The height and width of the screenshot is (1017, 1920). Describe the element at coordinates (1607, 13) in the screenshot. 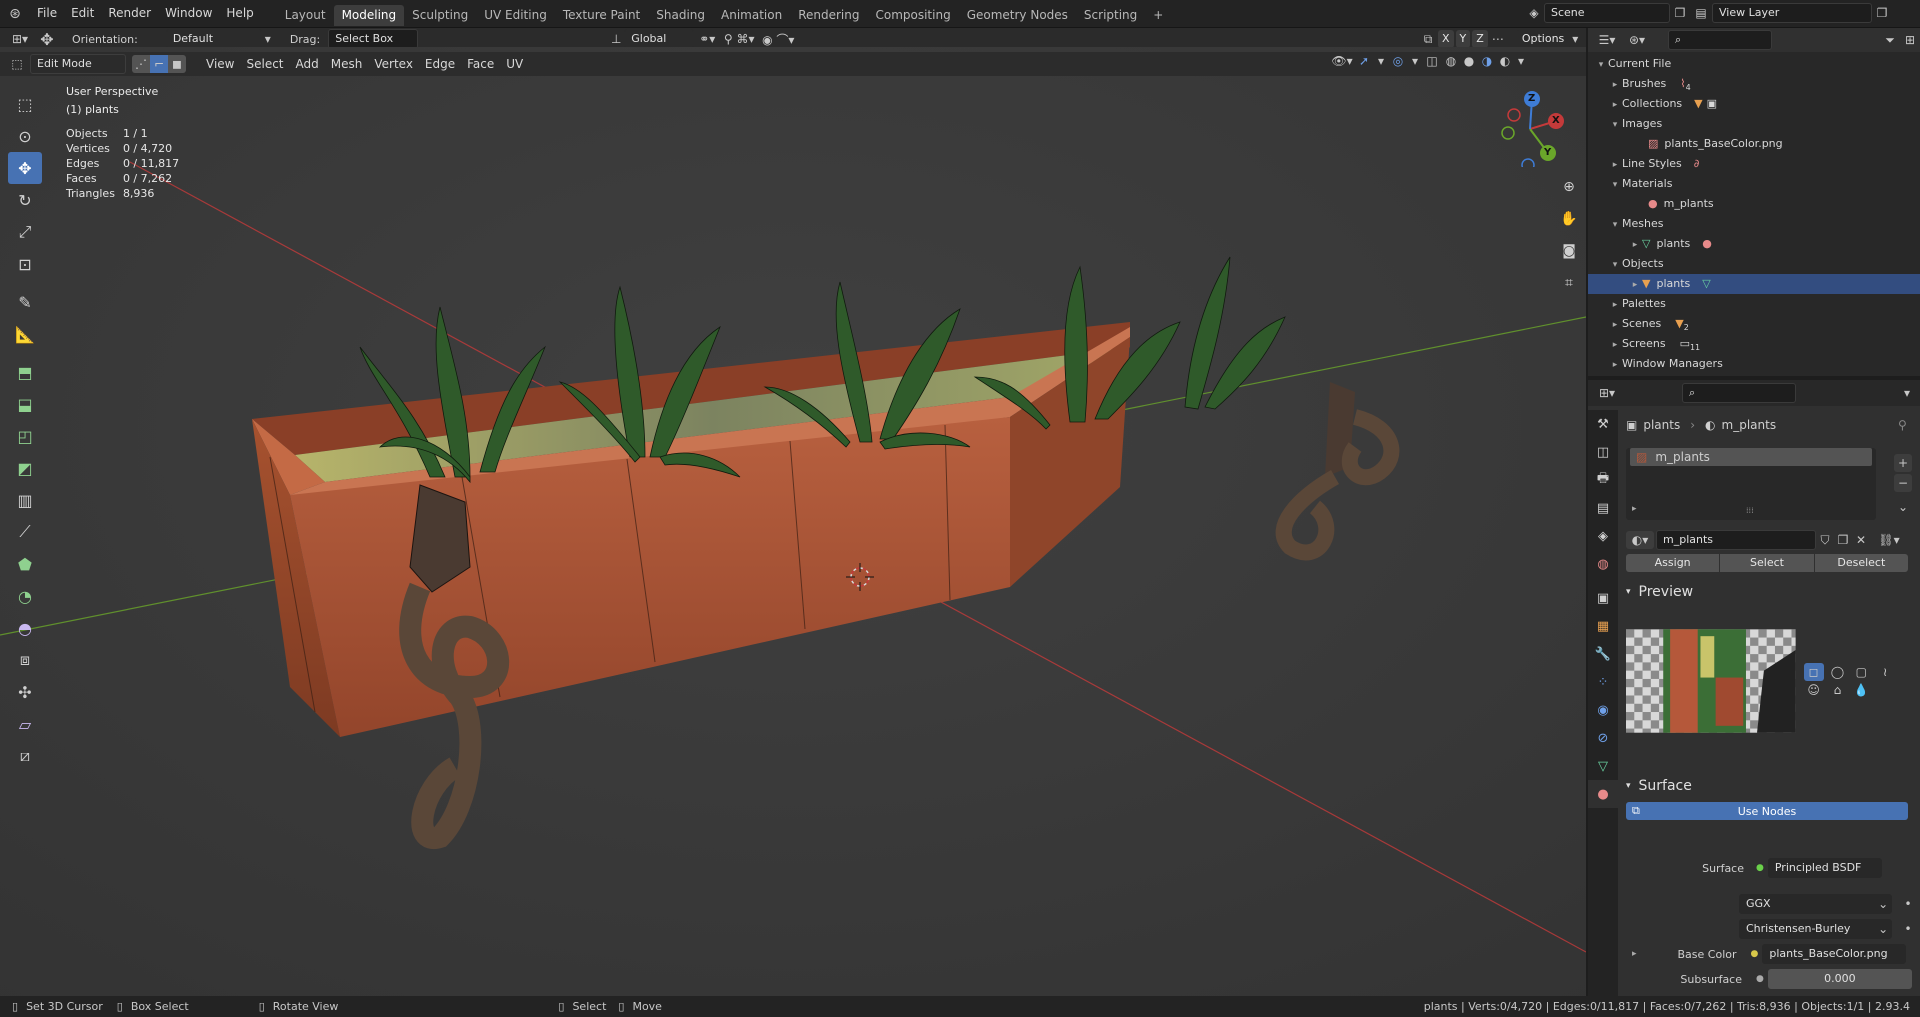

I see `scene-field: Scene` at that location.